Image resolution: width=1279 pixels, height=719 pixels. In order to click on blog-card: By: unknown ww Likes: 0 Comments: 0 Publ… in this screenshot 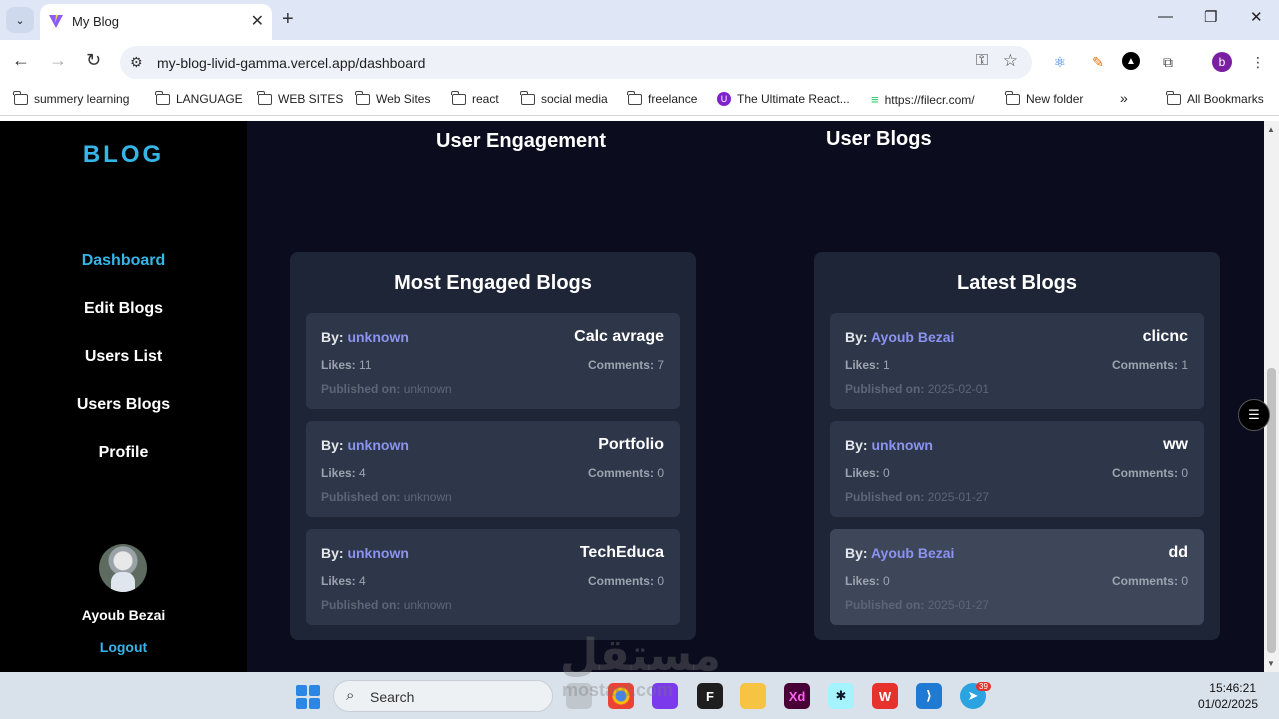, I will do `click(1017, 469)`.